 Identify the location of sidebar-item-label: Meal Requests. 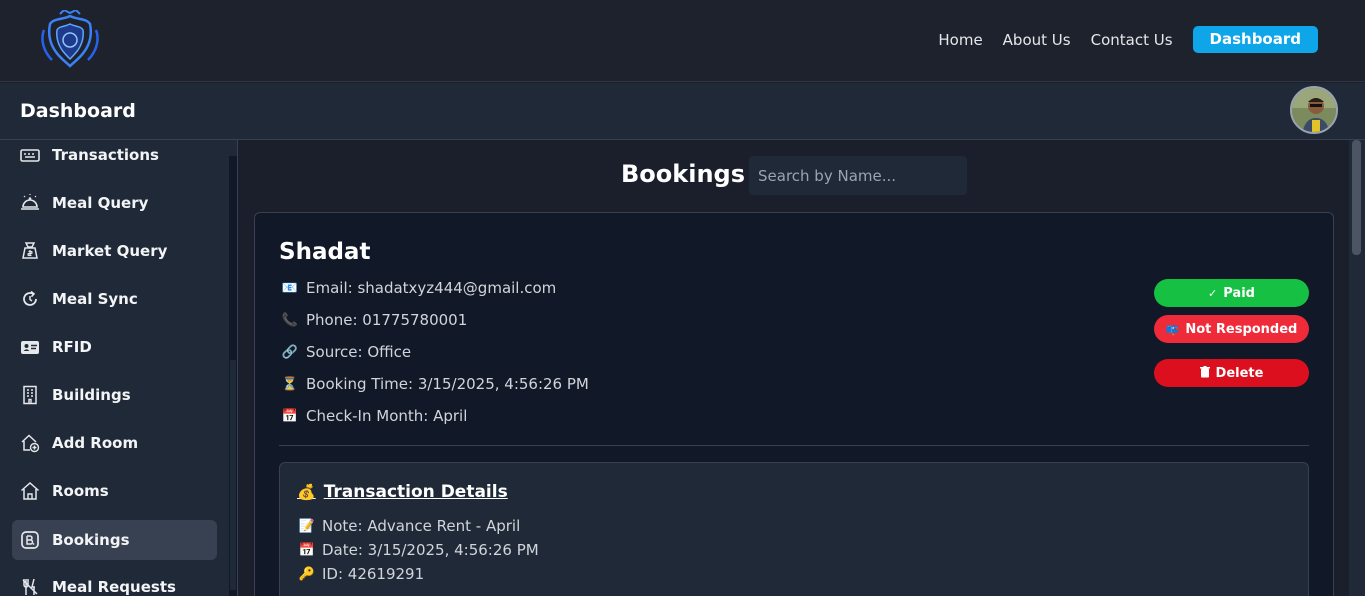
(114, 587).